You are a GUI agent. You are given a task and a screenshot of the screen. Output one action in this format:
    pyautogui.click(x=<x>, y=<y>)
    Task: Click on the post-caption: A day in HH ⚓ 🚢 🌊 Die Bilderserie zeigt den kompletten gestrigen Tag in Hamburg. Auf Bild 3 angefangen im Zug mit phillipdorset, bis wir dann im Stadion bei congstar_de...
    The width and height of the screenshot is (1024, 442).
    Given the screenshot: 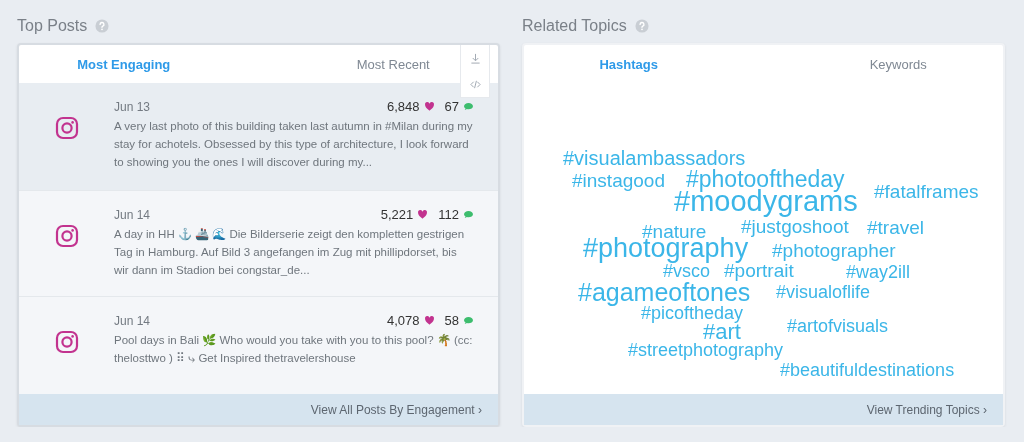 What is the action you would take?
    pyautogui.click(x=290, y=252)
    